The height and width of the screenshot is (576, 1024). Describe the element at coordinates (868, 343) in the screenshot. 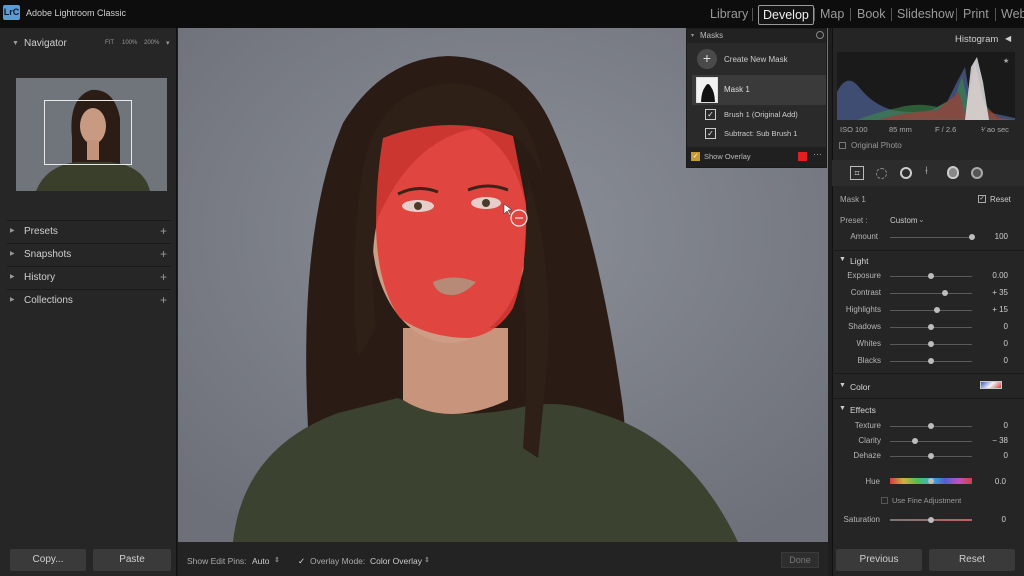

I see `light-slider-label: Whites` at that location.